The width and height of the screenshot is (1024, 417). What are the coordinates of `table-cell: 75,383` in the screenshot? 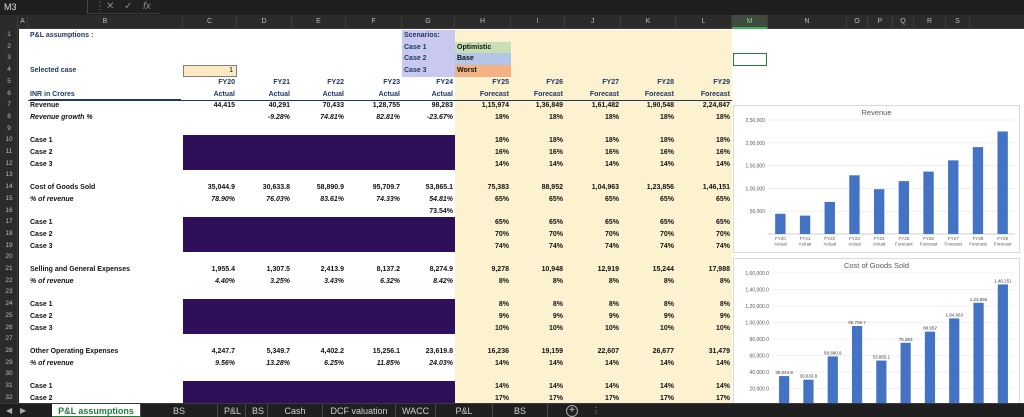 It's located at (483, 188).